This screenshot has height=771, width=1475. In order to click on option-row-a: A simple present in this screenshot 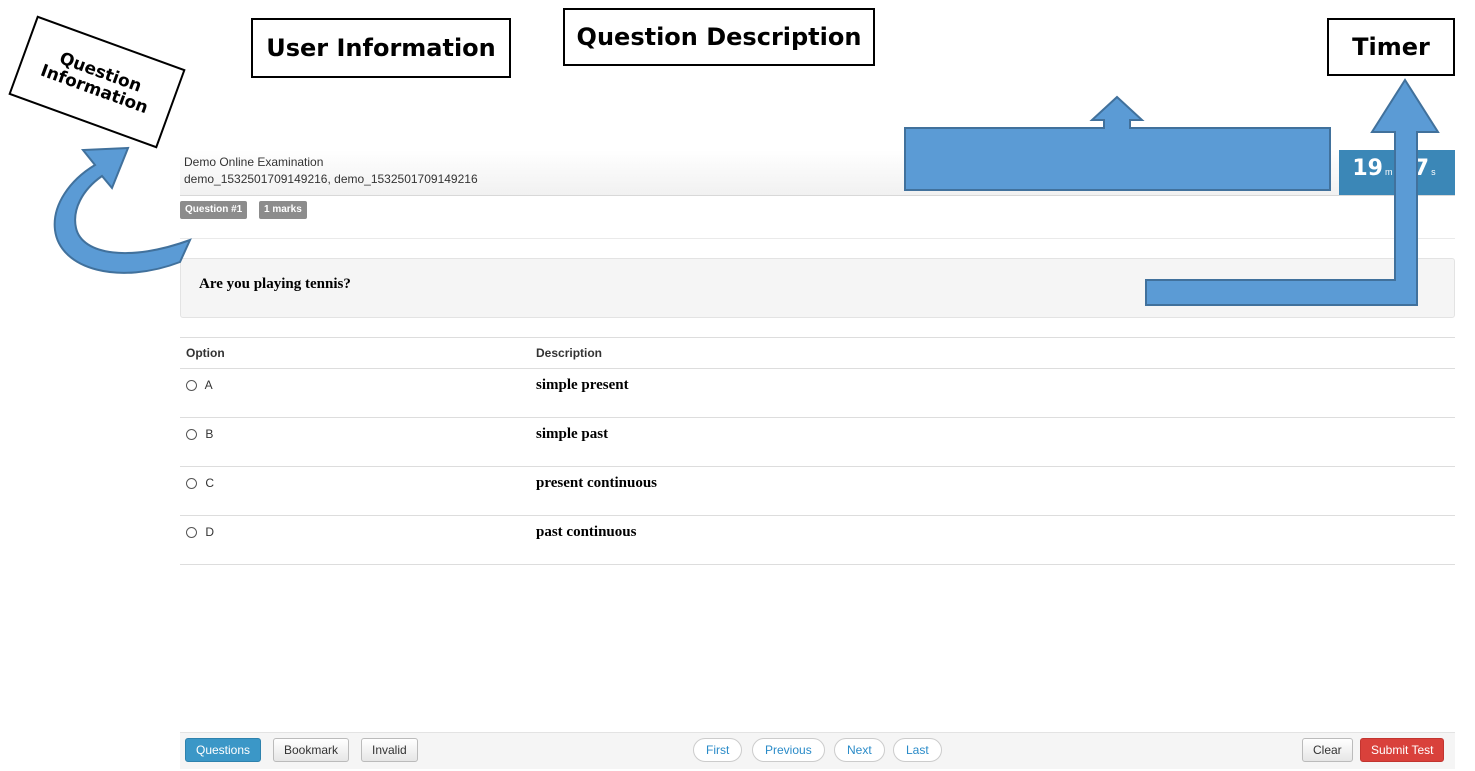, I will do `click(817, 393)`.